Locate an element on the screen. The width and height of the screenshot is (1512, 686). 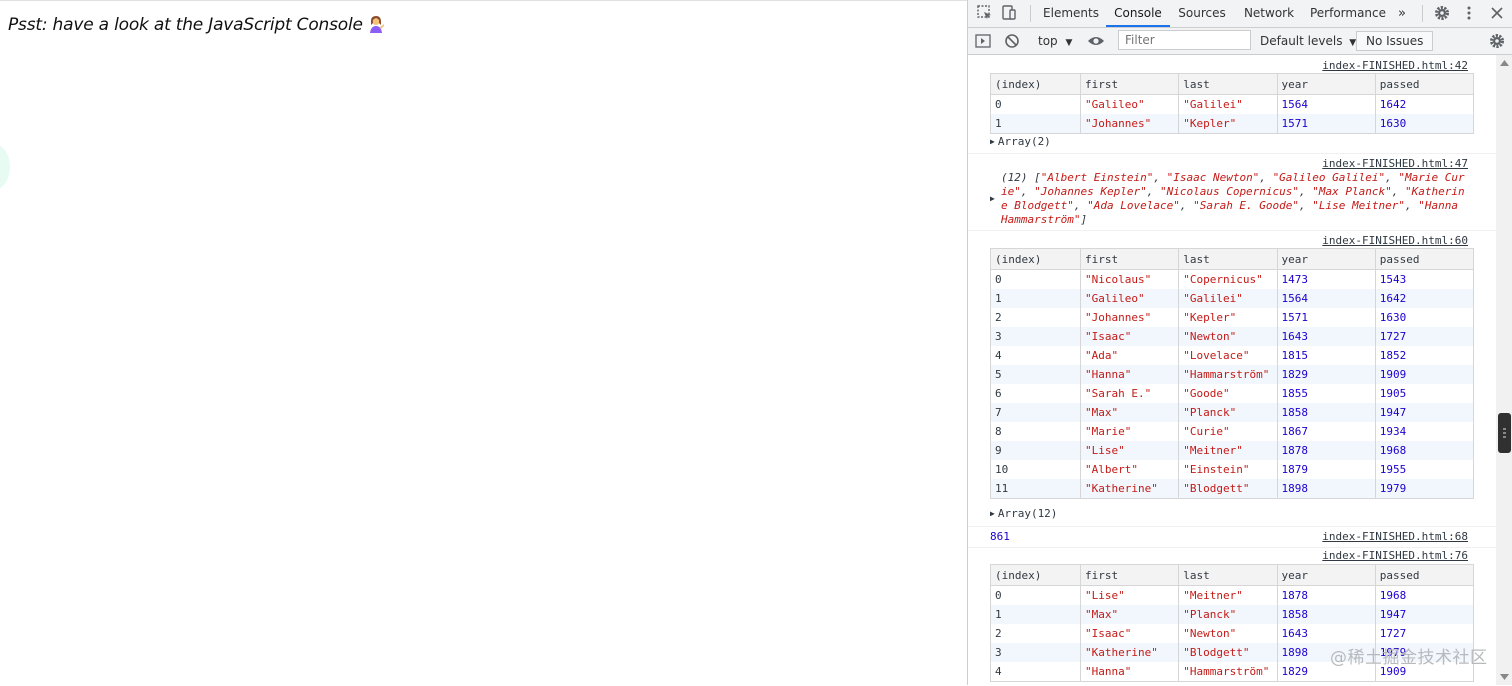
execution-context-select: top ▼ is located at coordinates (1055, 42).